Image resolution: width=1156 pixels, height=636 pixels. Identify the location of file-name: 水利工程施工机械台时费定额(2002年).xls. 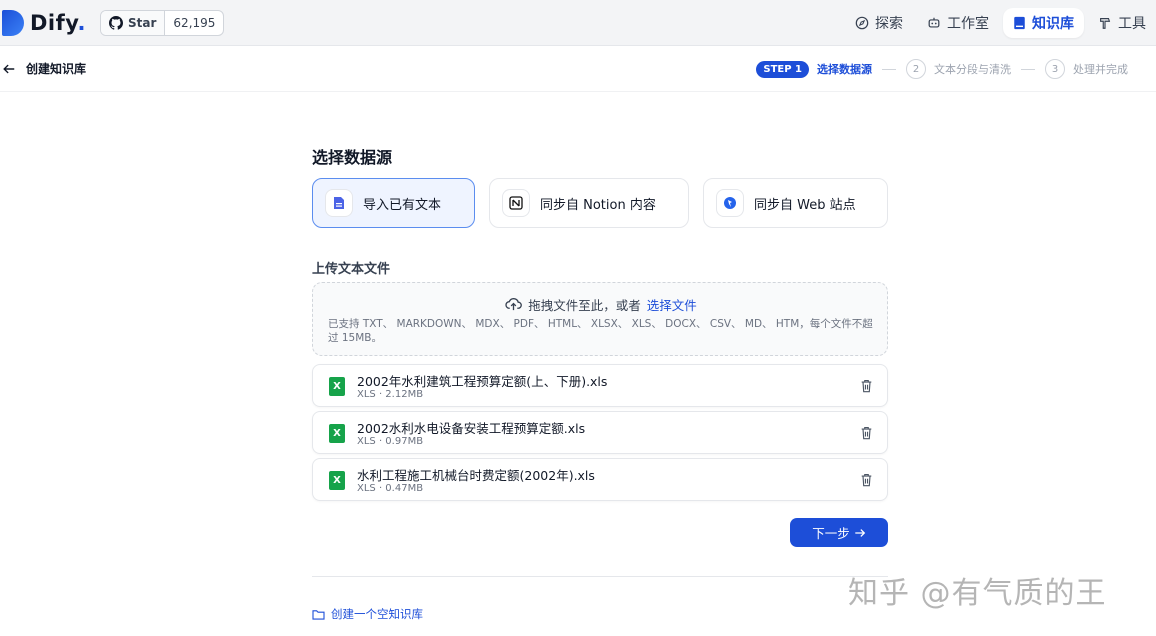
(476, 475).